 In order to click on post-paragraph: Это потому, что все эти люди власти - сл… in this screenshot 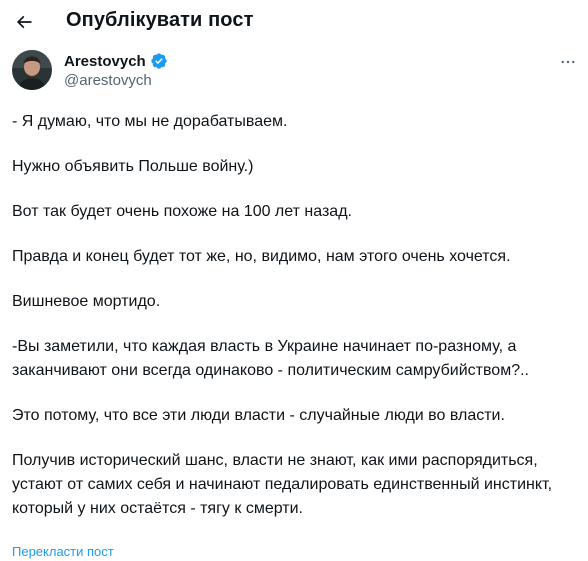, I will do `click(258, 415)`.